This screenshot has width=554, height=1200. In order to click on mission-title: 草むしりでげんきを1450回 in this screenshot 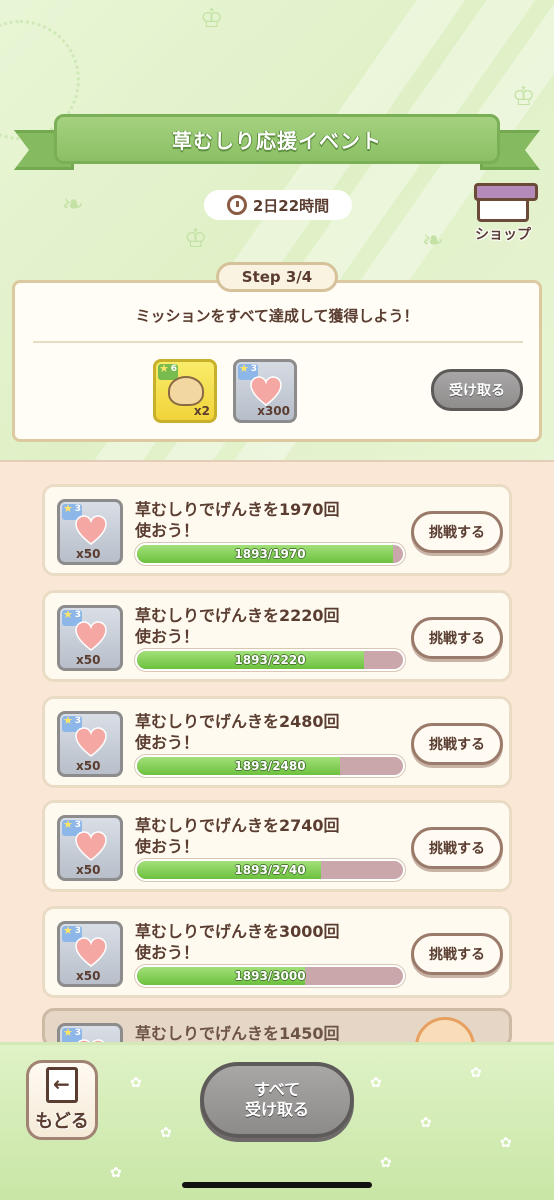, I will do `click(270, 1033)`.